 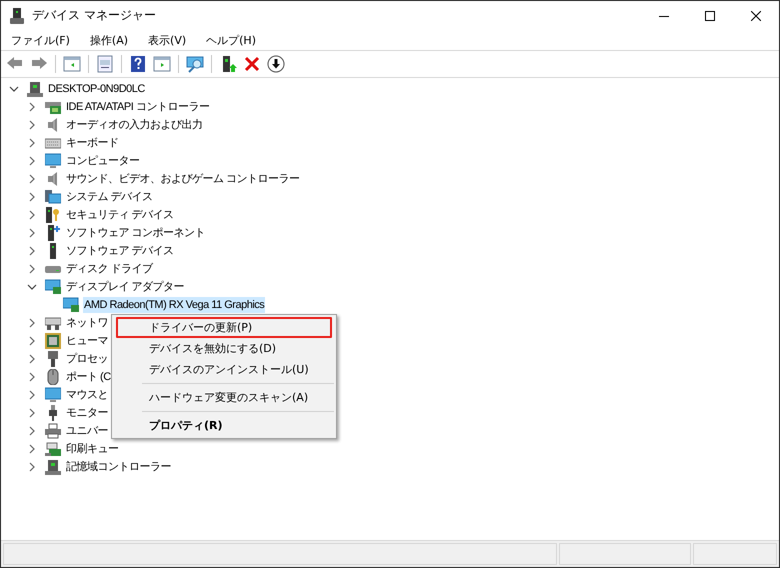 What do you see at coordinates (96, 89) in the screenshot?
I see `tree-item: DESKTOP-0N9D0LC` at bounding box center [96, 89].